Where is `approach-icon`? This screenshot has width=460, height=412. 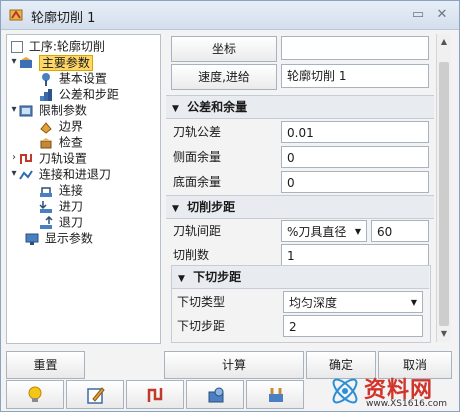
approach-icon is located at coordinates (45, 206).